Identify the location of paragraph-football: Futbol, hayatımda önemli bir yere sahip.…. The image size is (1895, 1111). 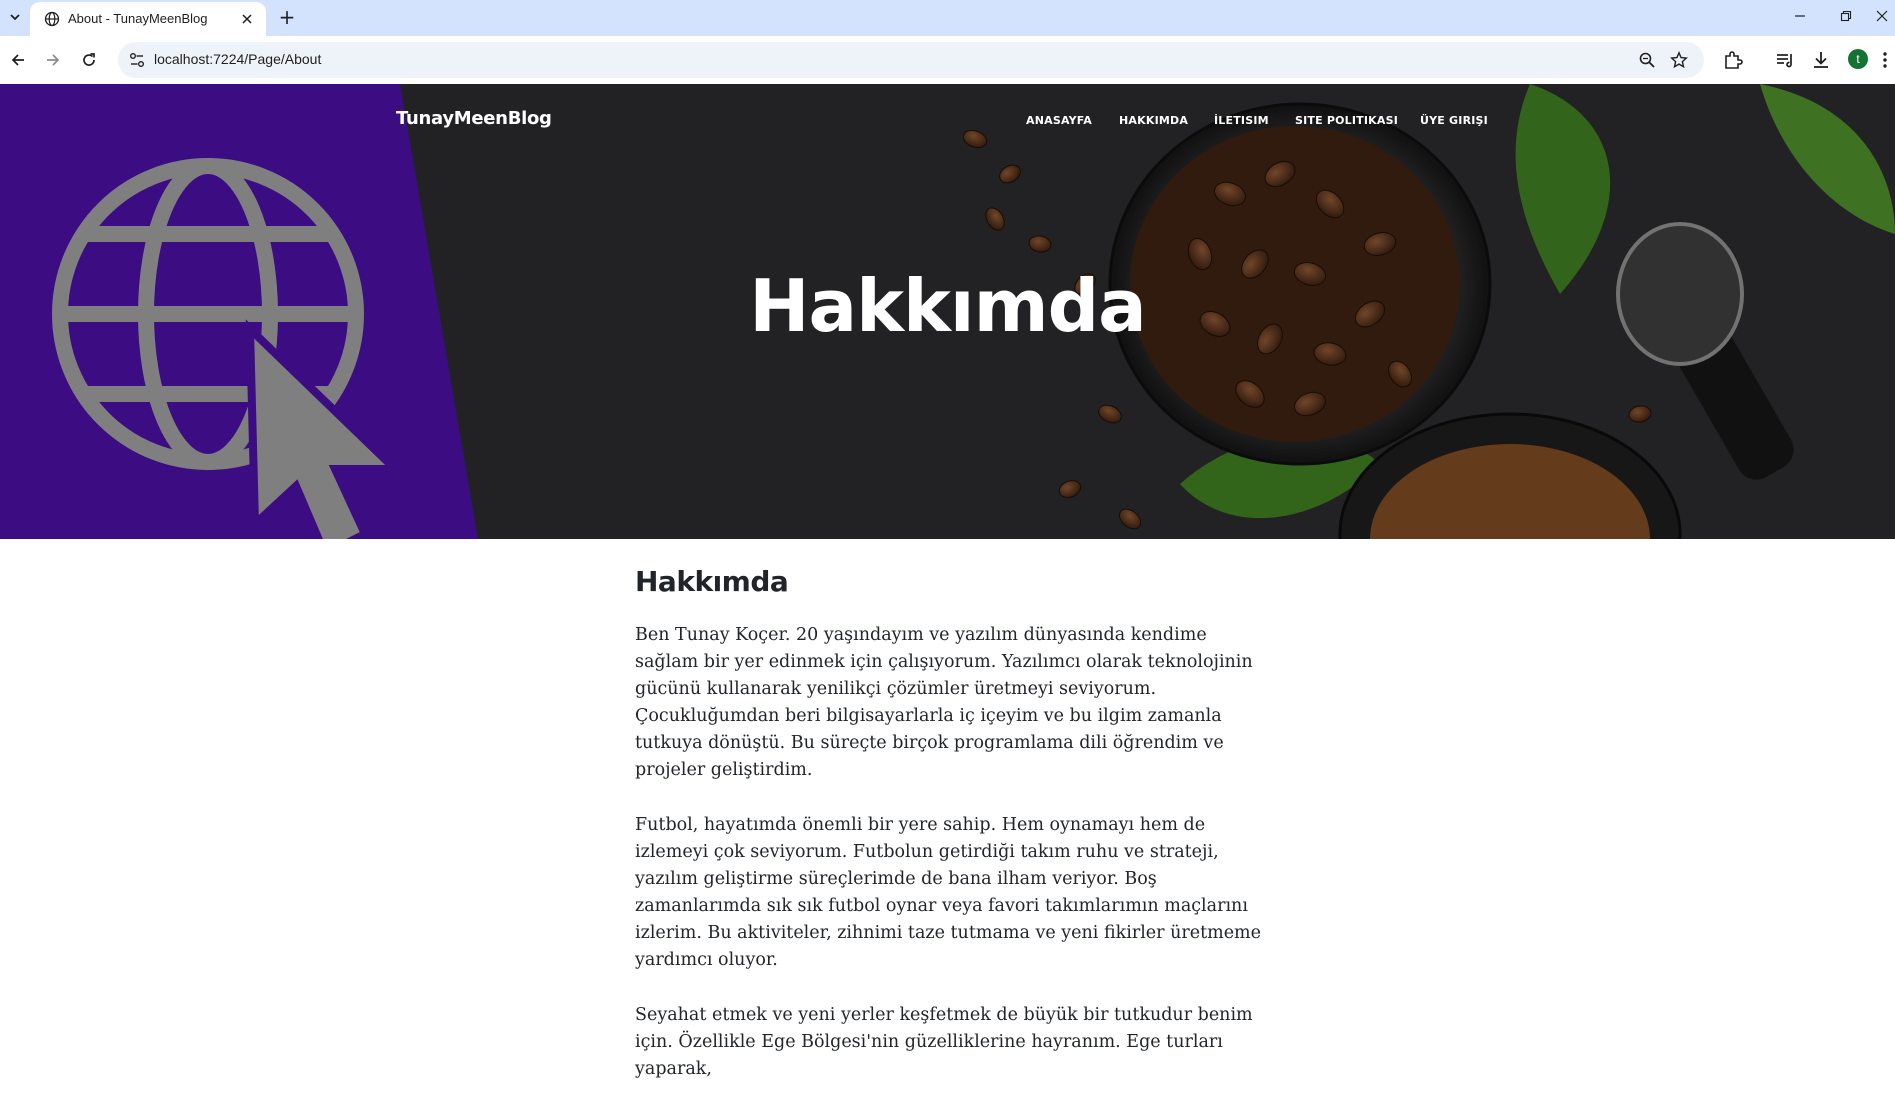
(948, 892).